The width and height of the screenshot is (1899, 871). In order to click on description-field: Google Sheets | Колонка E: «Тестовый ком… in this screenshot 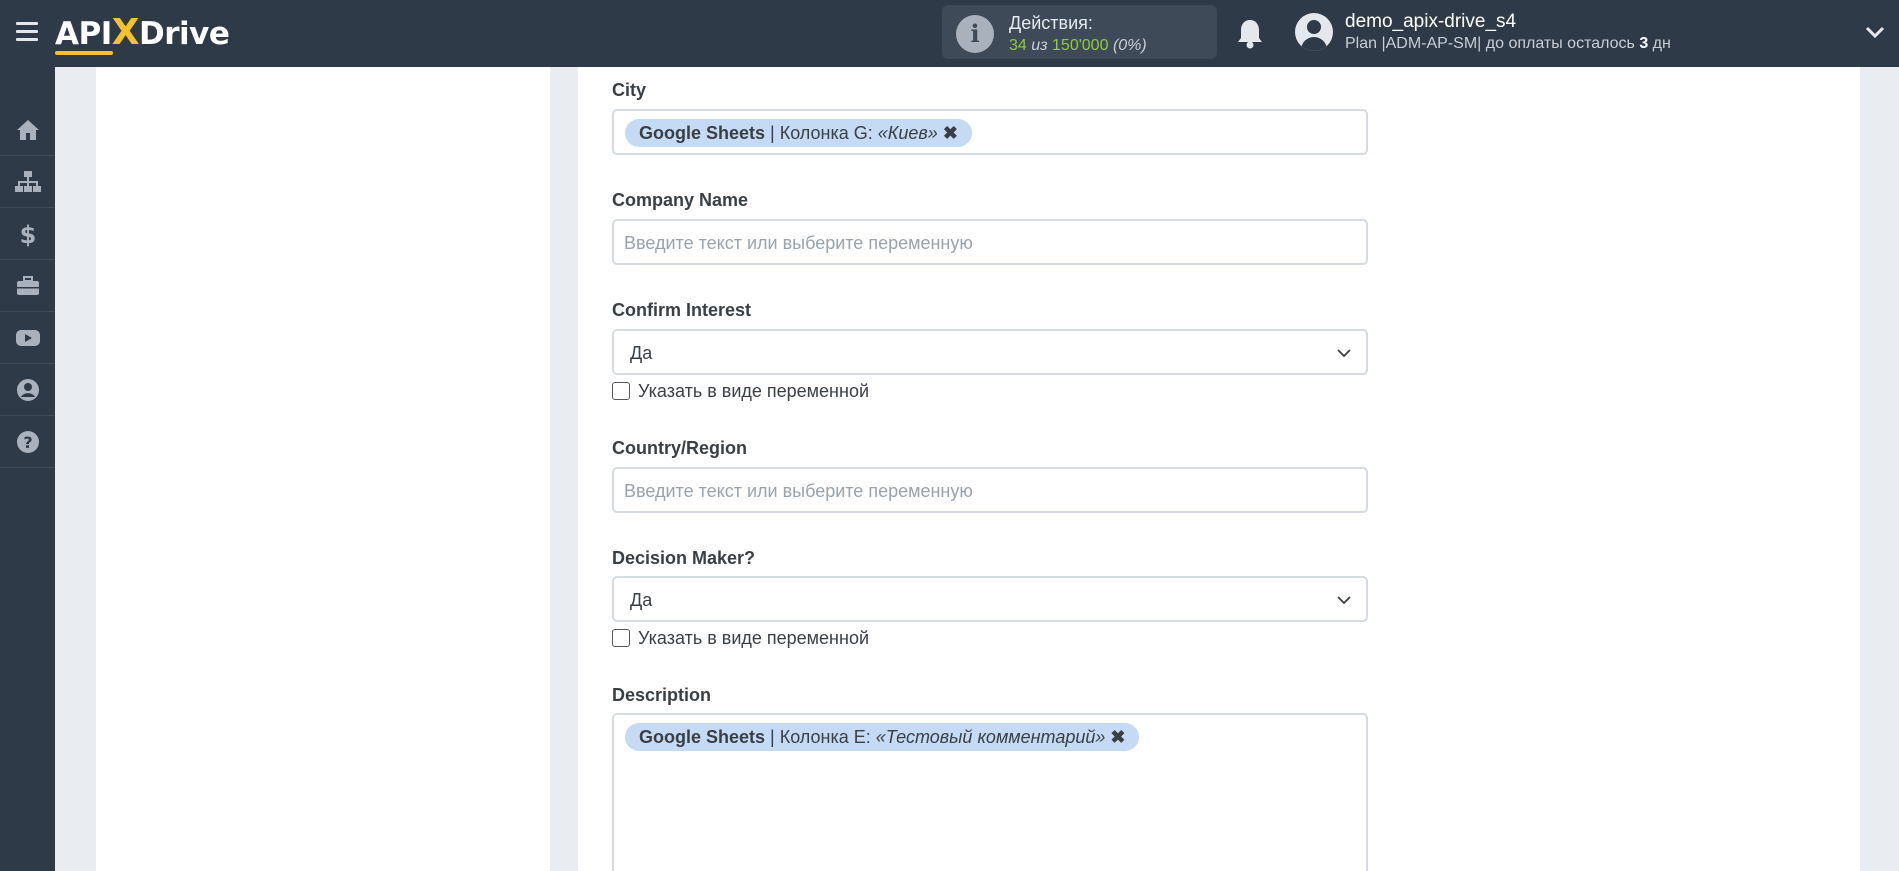, I will do `click(990, 792)`.